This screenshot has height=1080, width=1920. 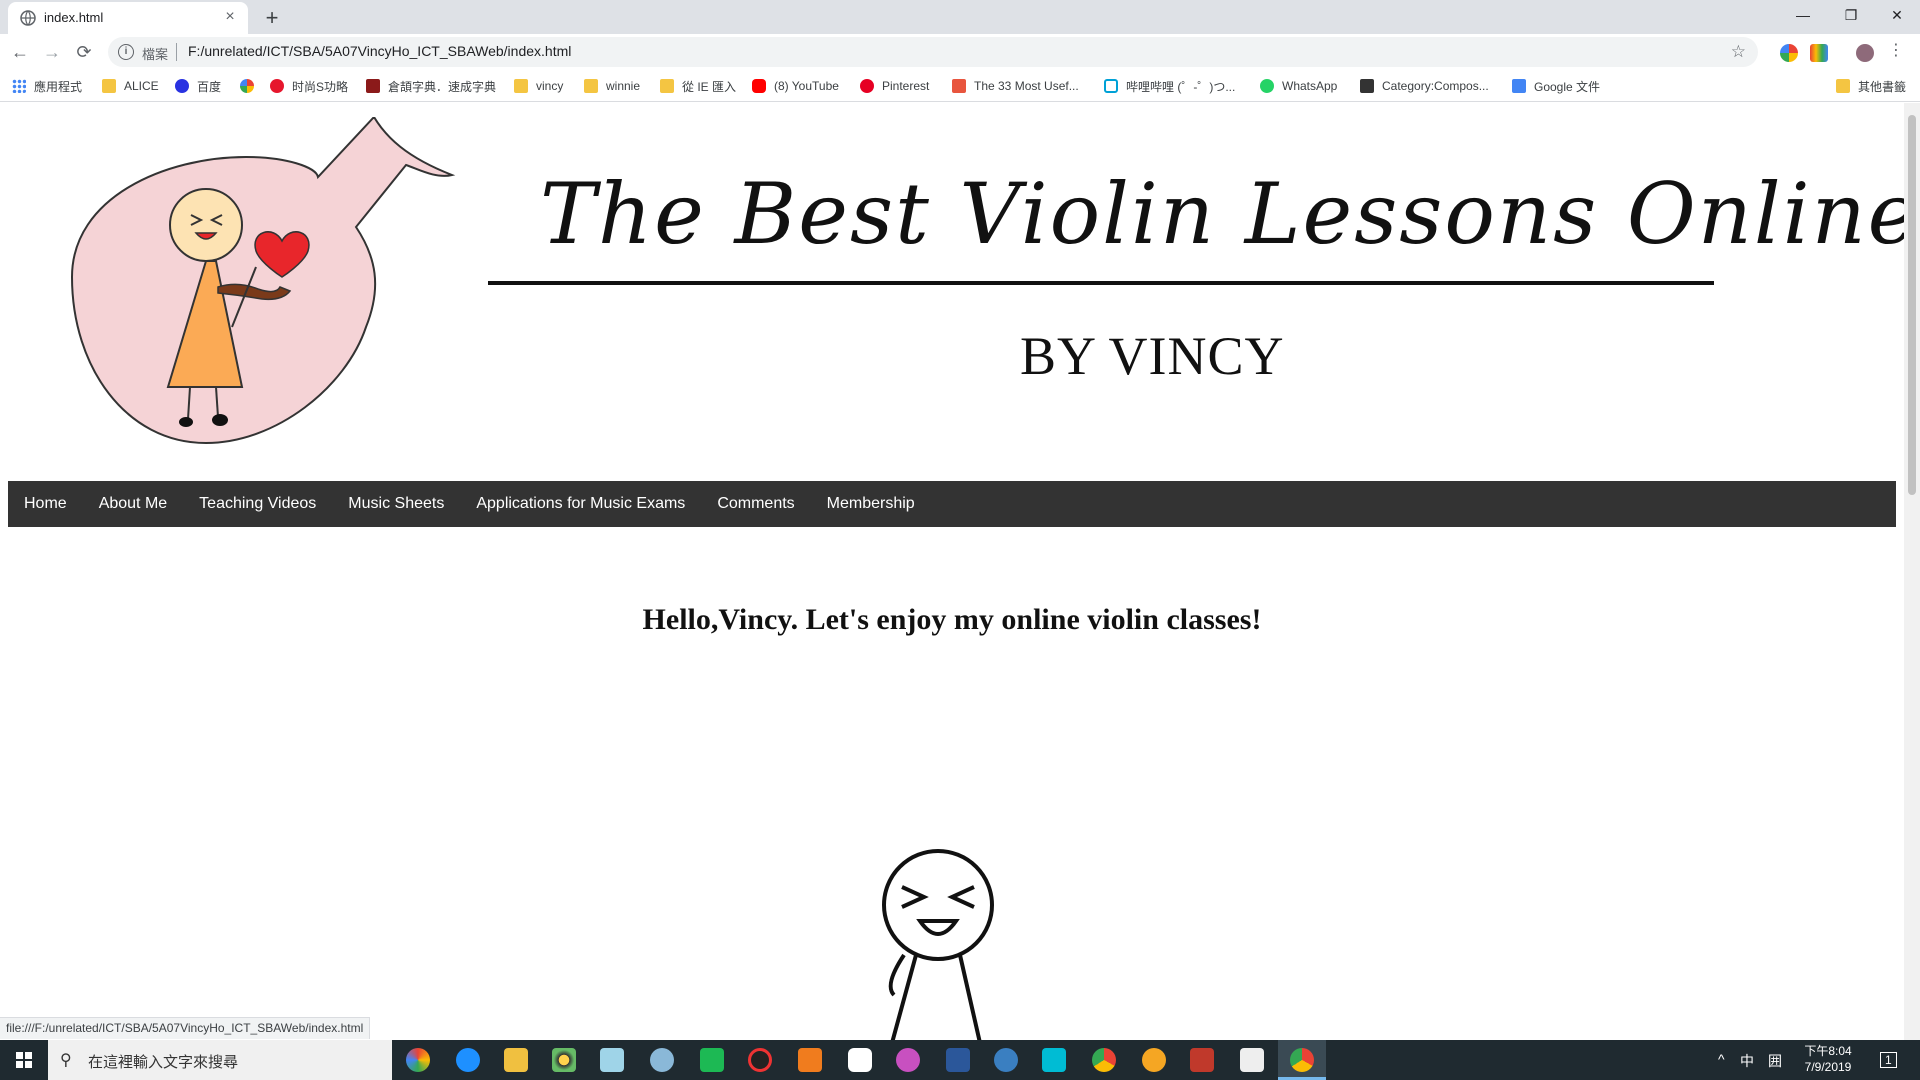 I want to click on windows-start-icon, so click(x=24, y=1060).